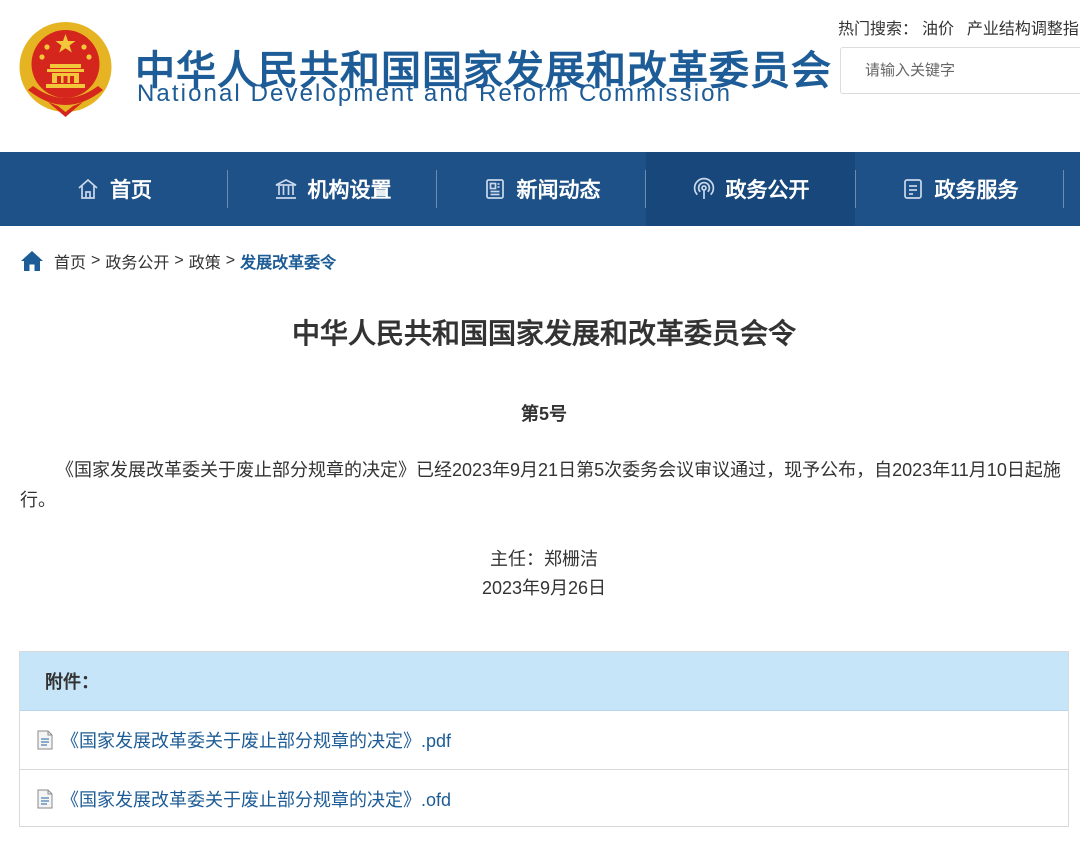  I want to click on search-input, so click(960, 70).